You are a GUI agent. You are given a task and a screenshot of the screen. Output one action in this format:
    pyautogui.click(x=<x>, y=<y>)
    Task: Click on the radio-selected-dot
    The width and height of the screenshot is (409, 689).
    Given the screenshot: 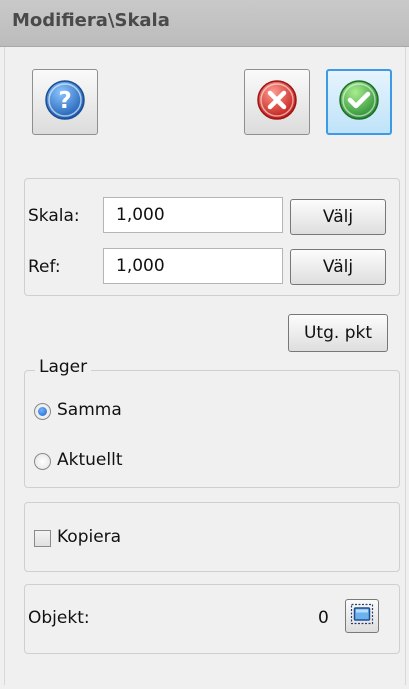 What is the action you would take?
    pyautogui.click(x=42, y=411)
    